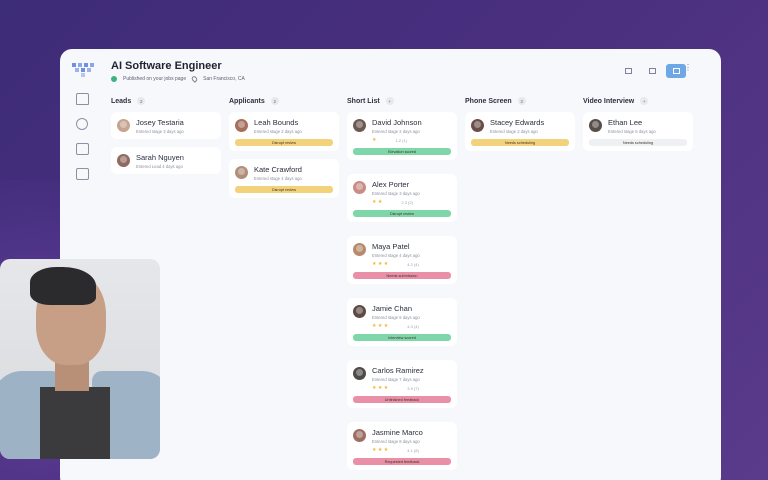 The width and height of the screenshot is (768, 480). What do you see at coordinates (413, 326) in the screenshot?
I see `rating-score: 4.3 (4)` at bounding box center [413, 326].